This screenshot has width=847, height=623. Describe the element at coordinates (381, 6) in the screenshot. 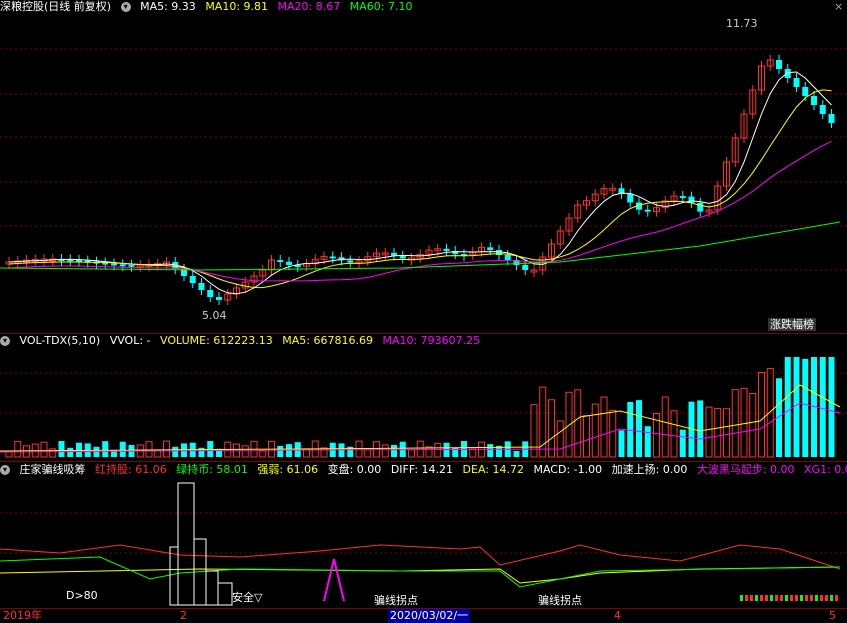

I see `ma60-label: MA60: 7.10` at that location.